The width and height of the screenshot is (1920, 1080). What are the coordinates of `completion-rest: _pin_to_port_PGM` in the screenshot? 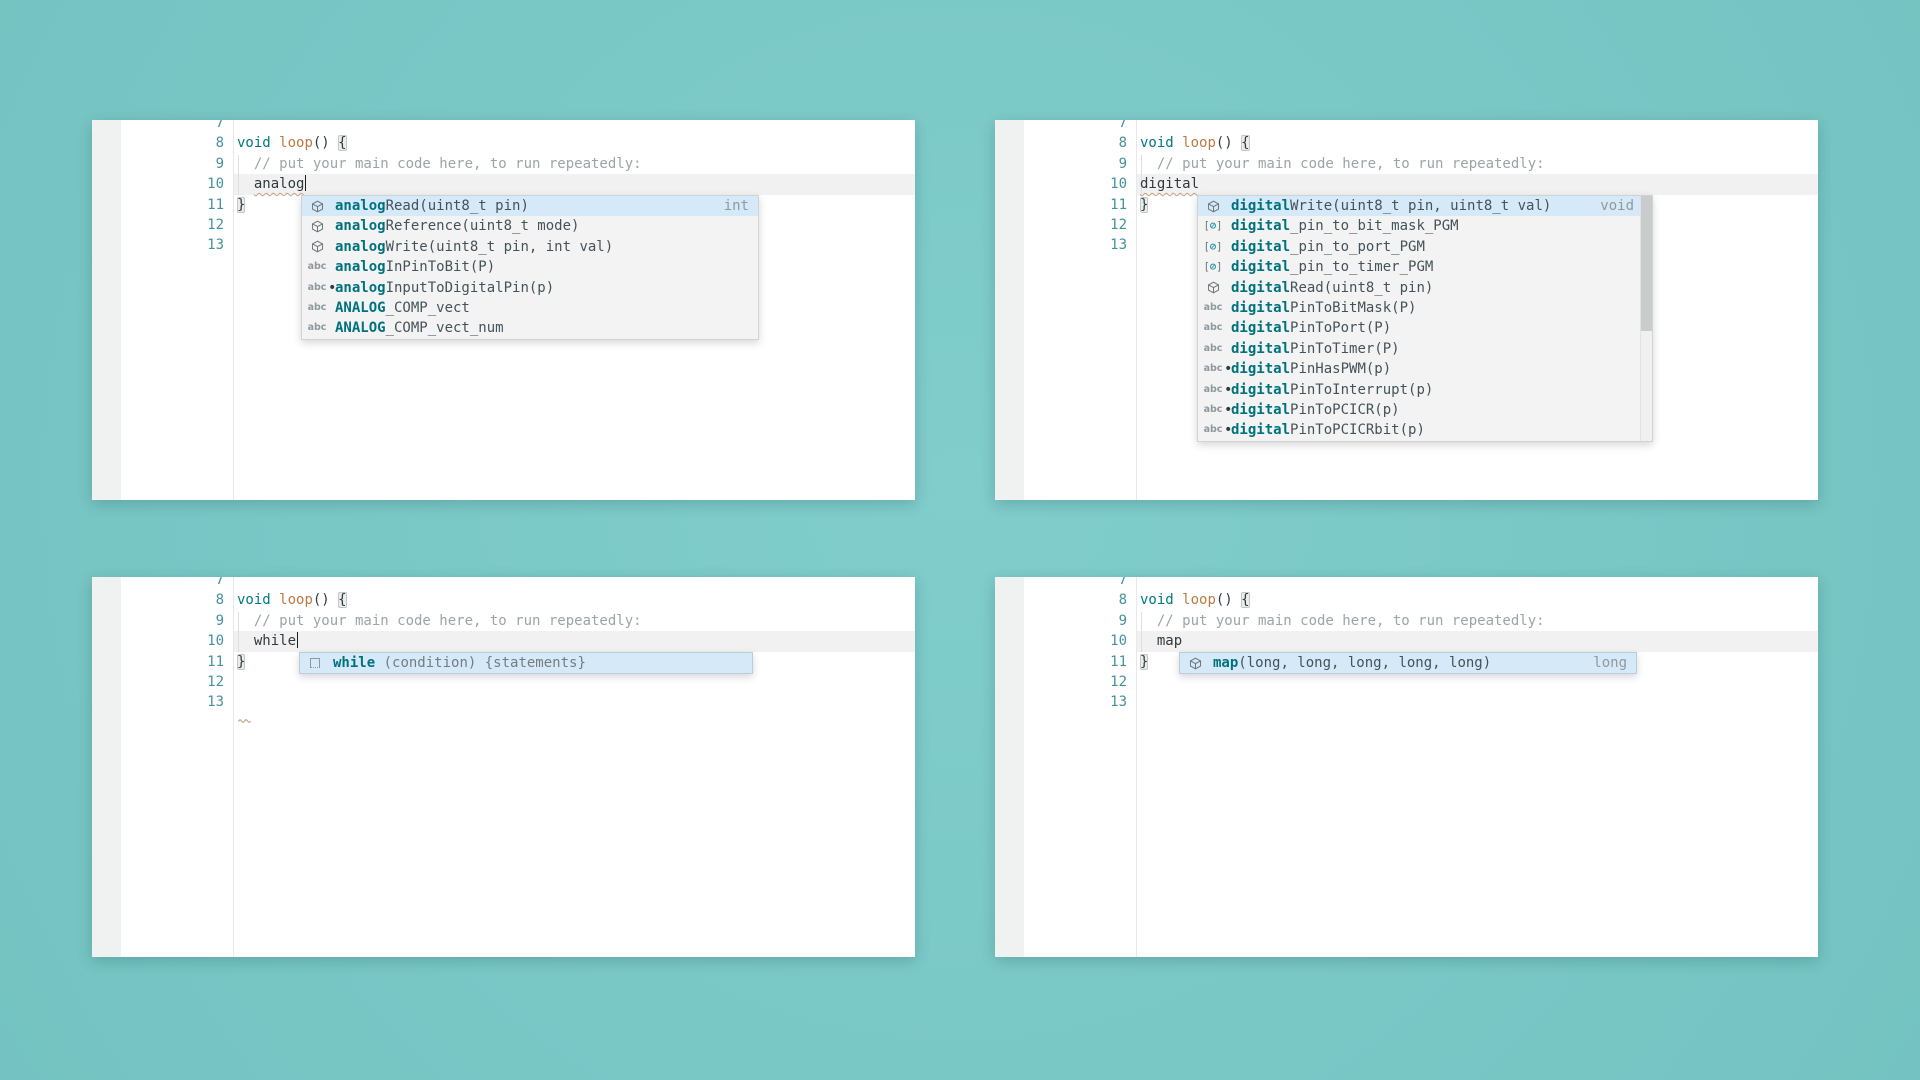 It's located at (1357, 246).